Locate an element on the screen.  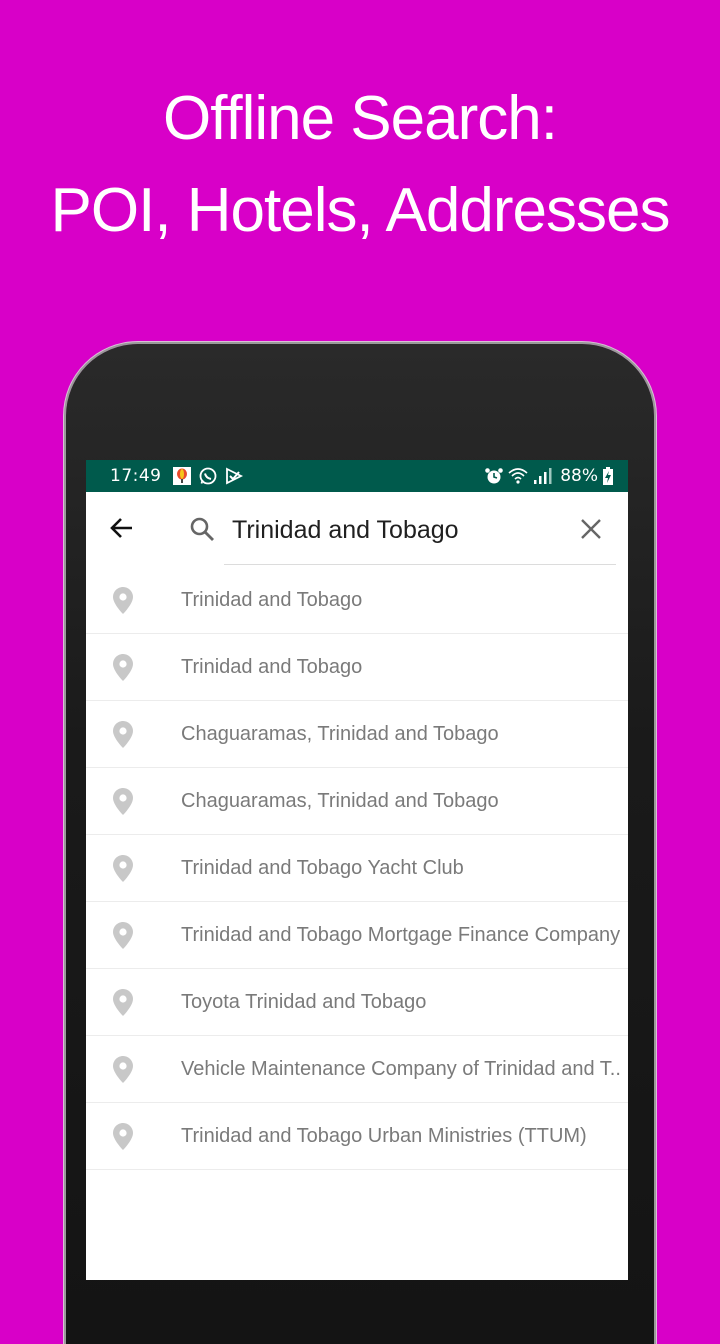
battery-percent: 88% is located at coordinates (579, 476).